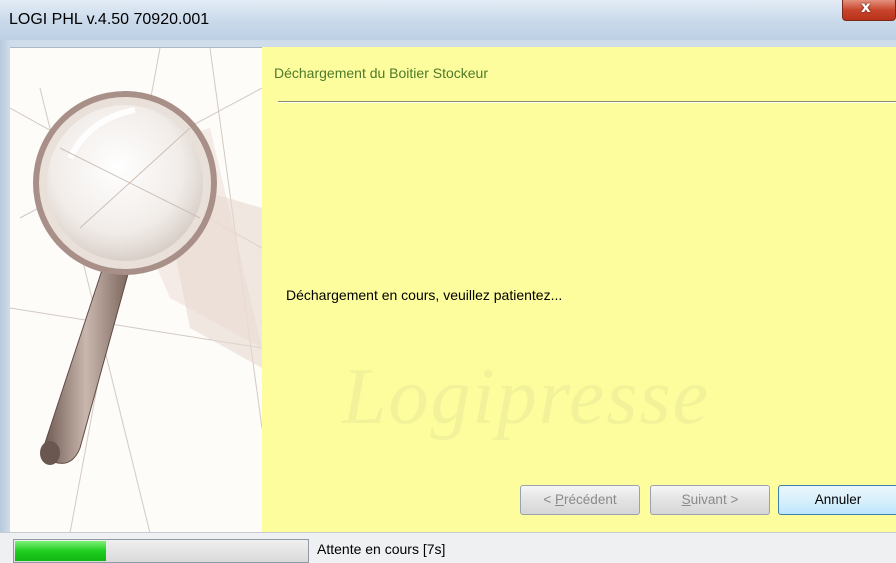 Image resolution: width=896 pixels, height=563 pixels. I want to click on window-frame-left, so click(5, 301).